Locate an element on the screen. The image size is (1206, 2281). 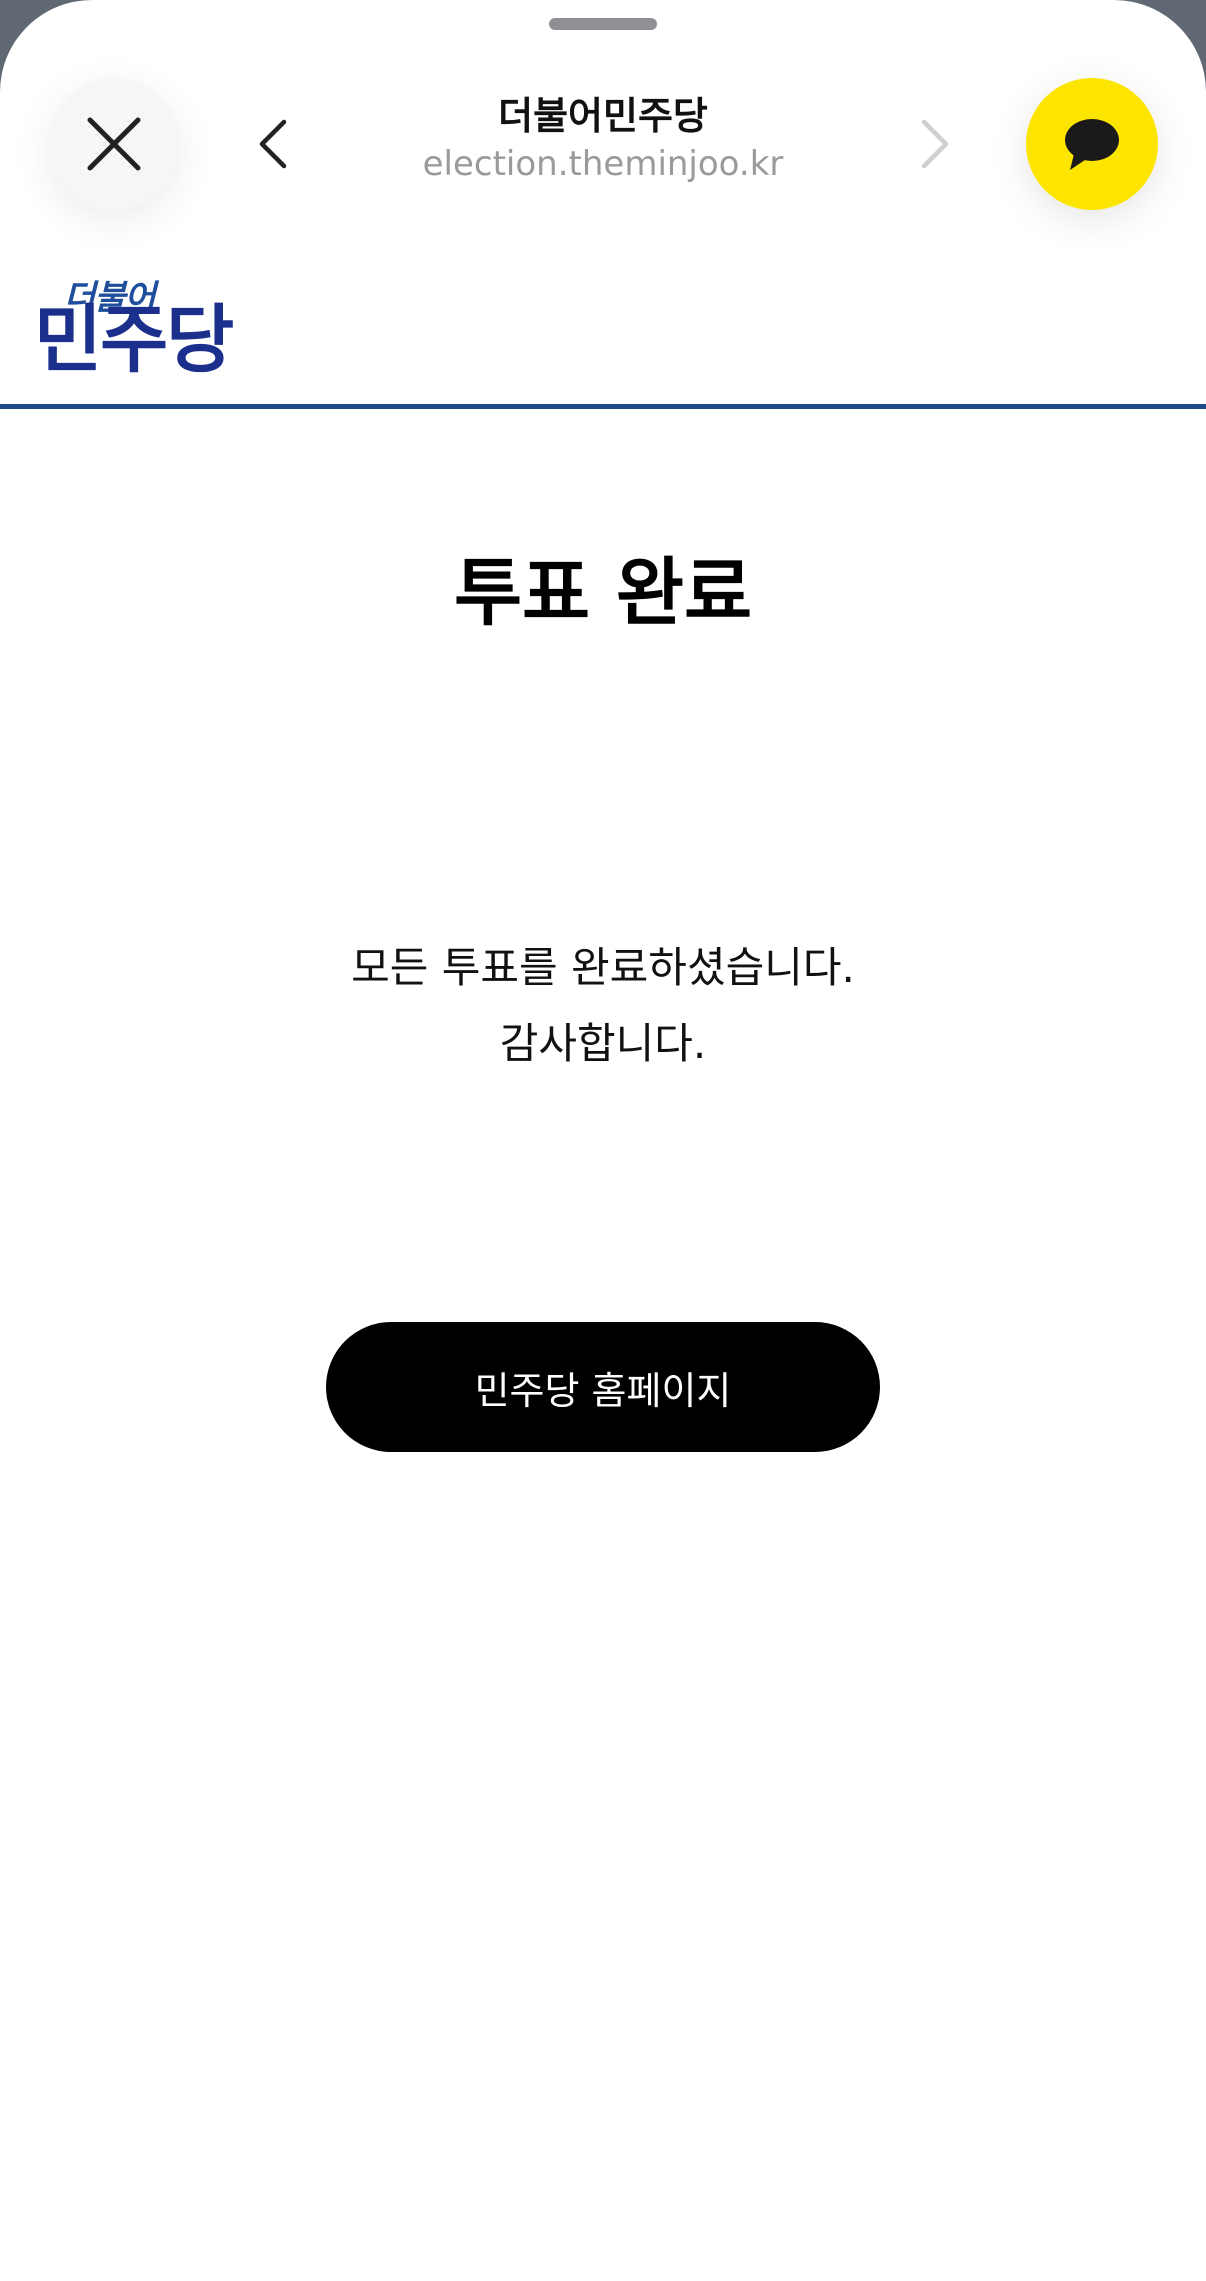
site-title-block: 더불어민주당 election.theminjoo.kr is located at coordinates (603, 139).